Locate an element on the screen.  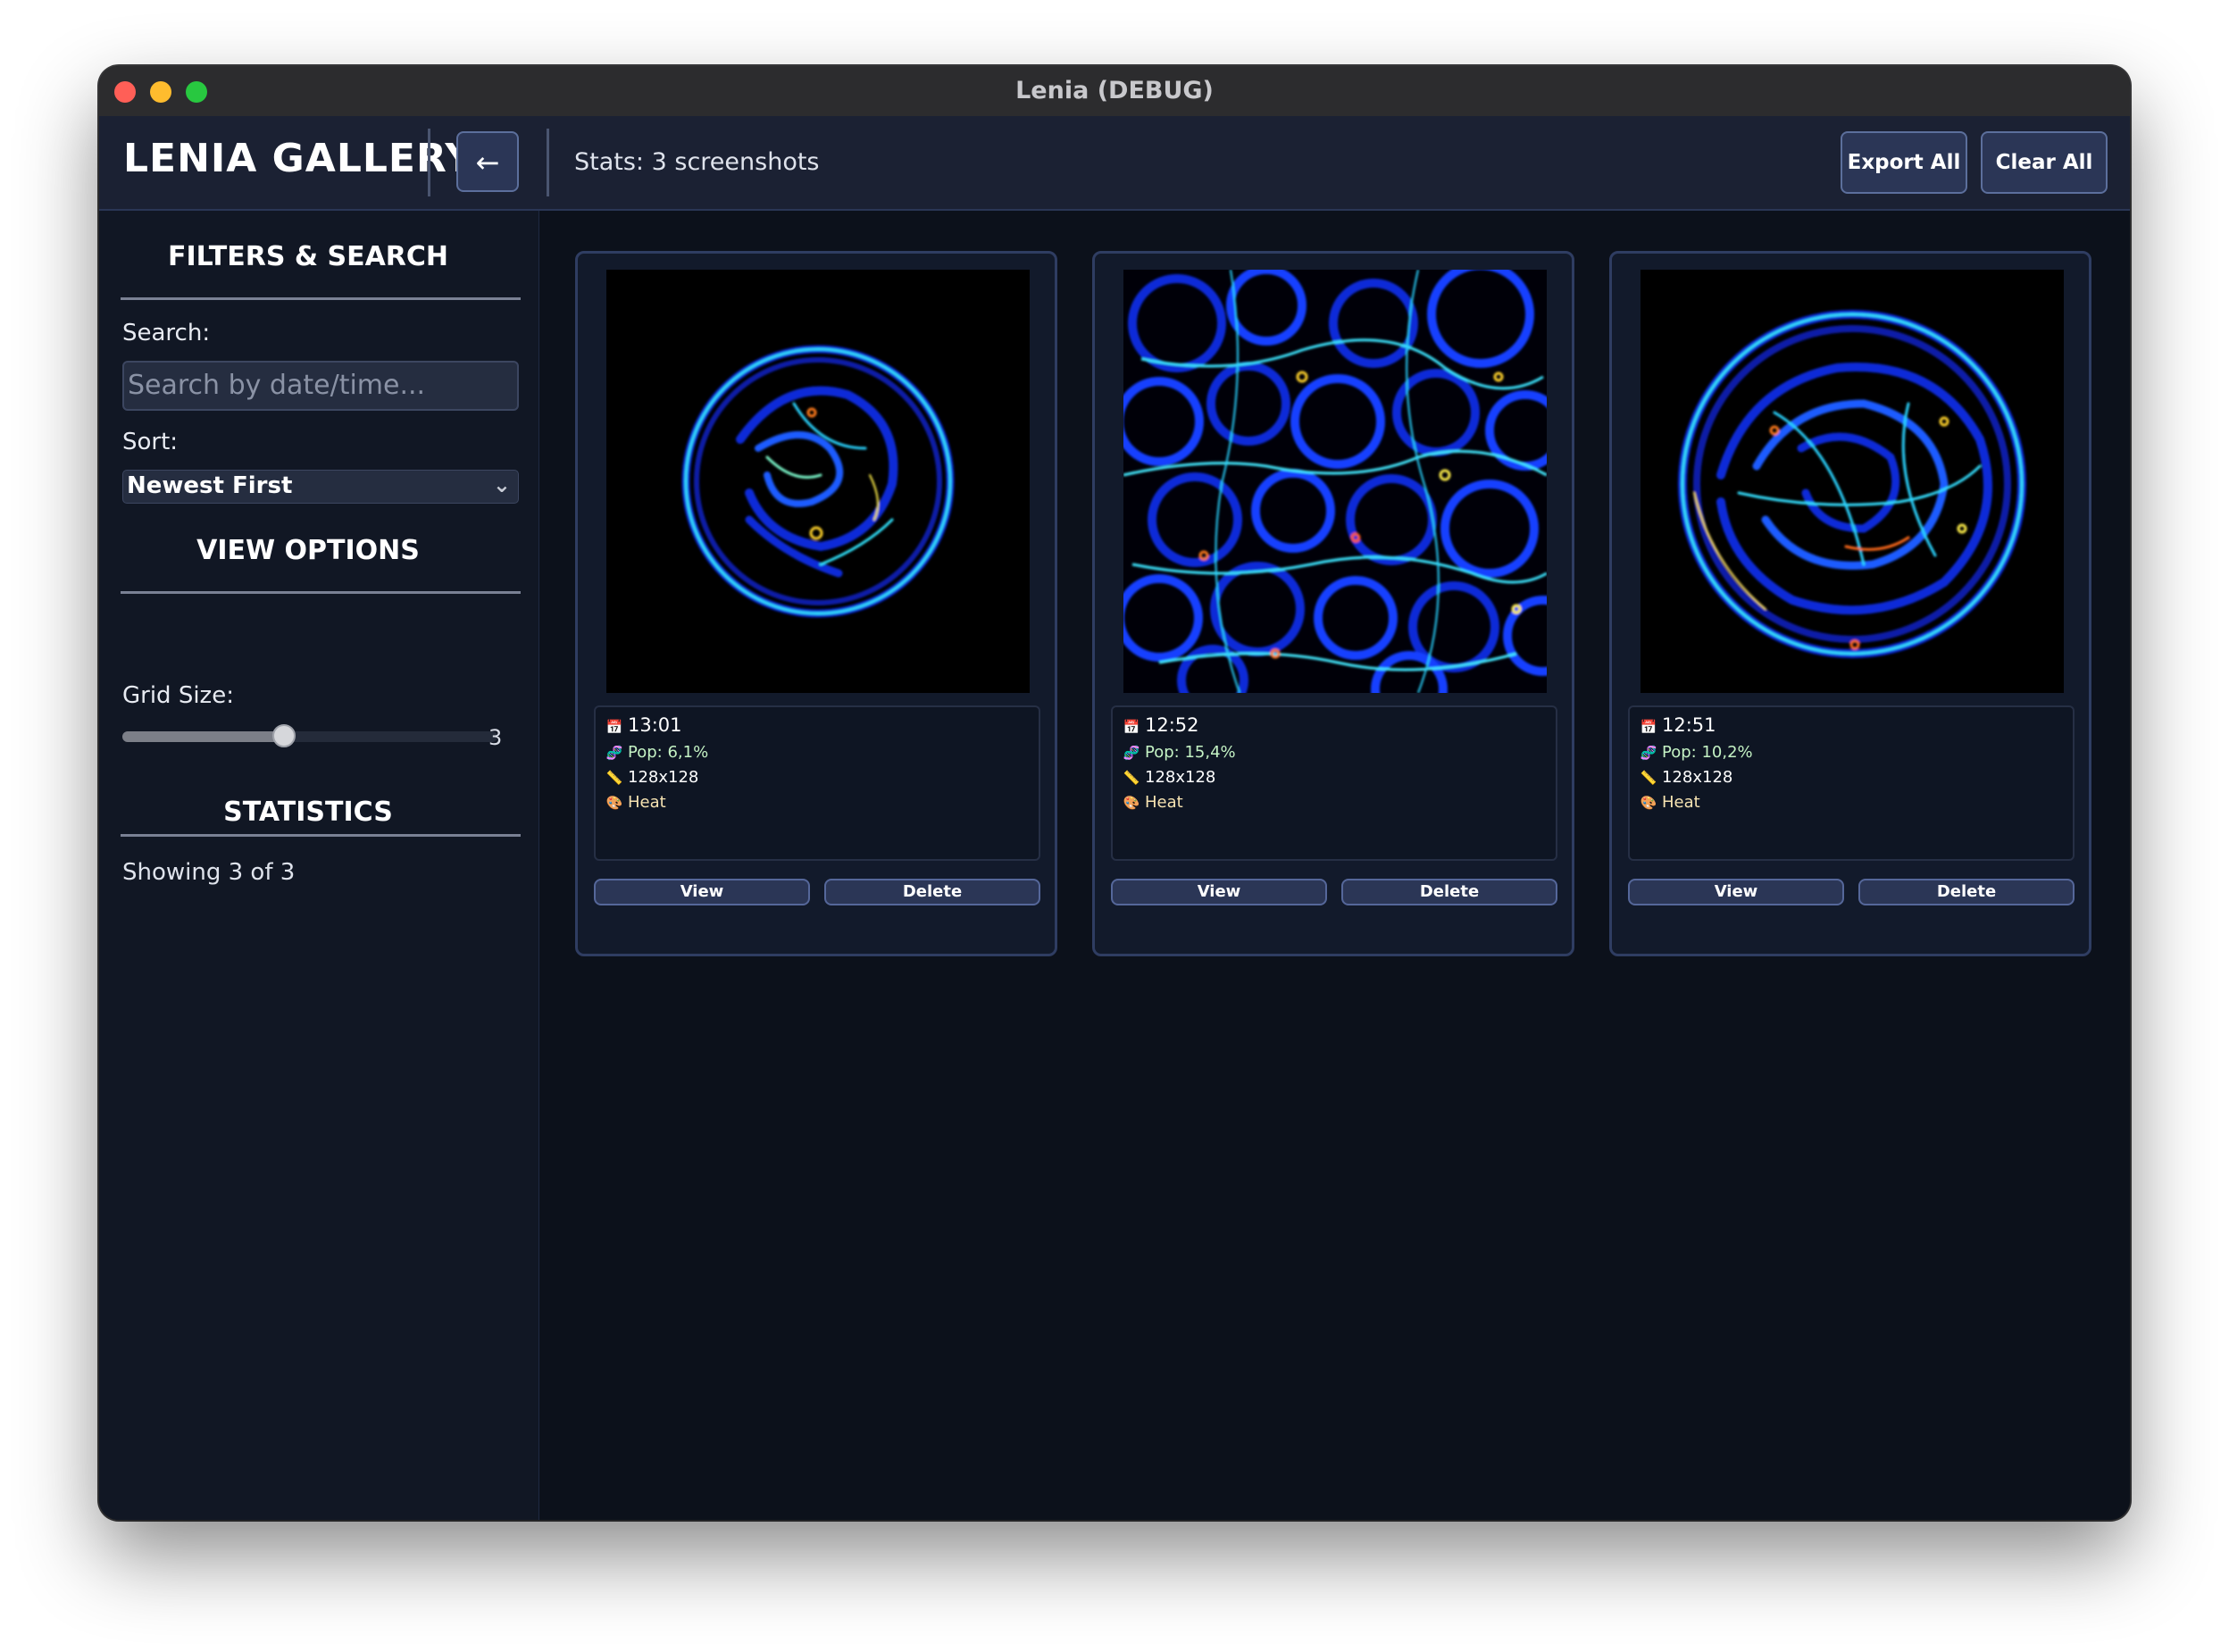
card-time: 13:01 is located at coordinates (655, 725).